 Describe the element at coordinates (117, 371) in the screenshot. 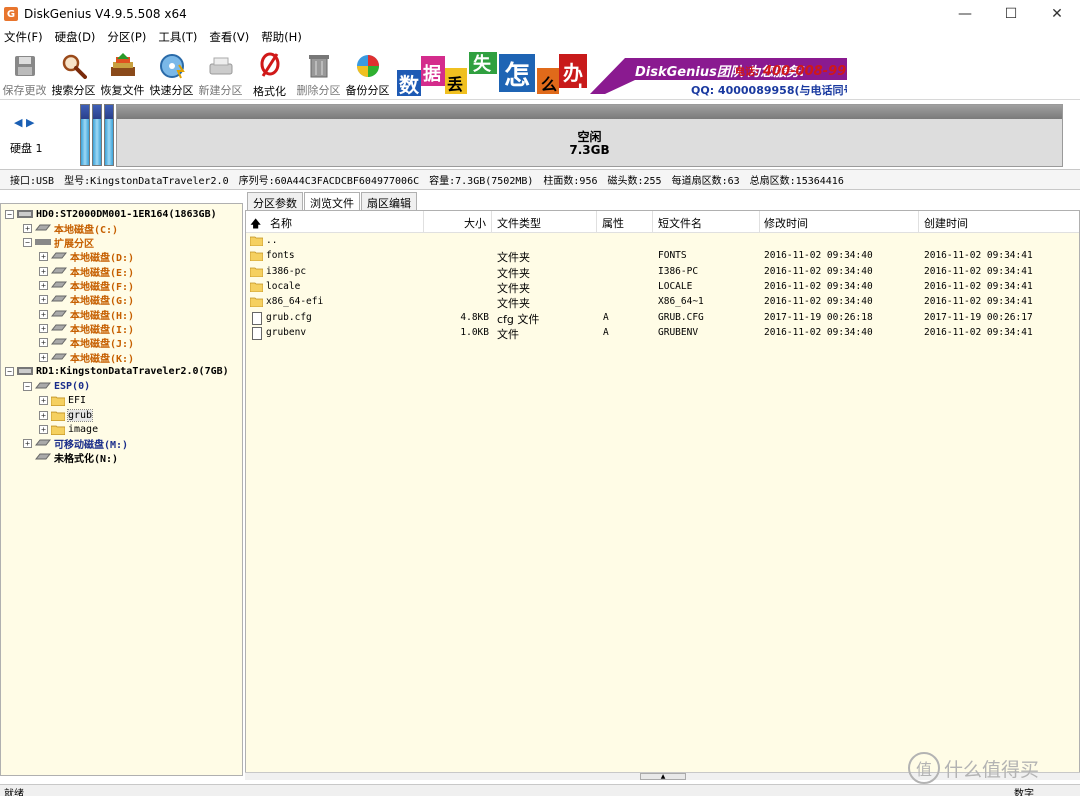

I see `tree-rd1: − RD1:KingstonDataTraveler2.0(7GB)` at that location.